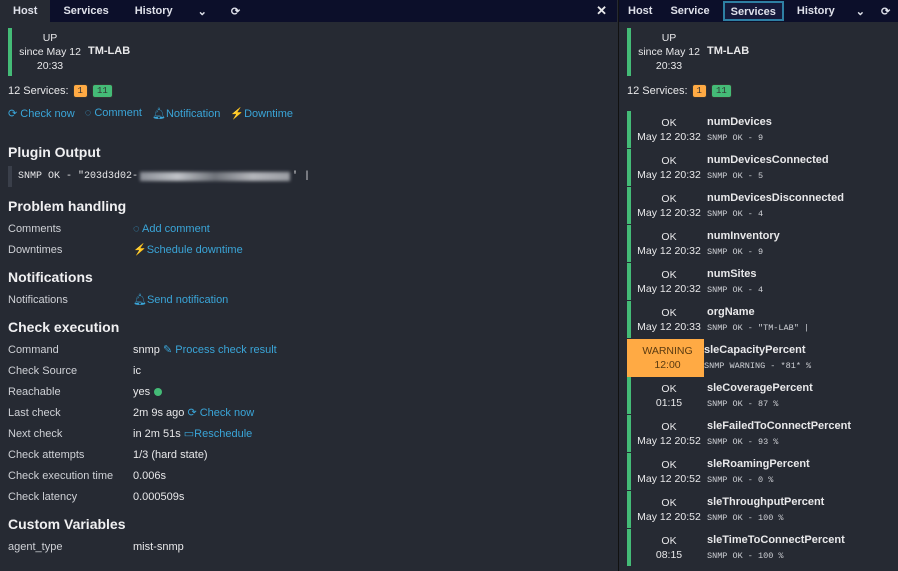 The height and width of the screenshot is (571, 898). What do you see at coordinates (218, 433) in the screenshot?
I see `reschedule-link: ▭Reschedule` at bounding box center [218, 433].